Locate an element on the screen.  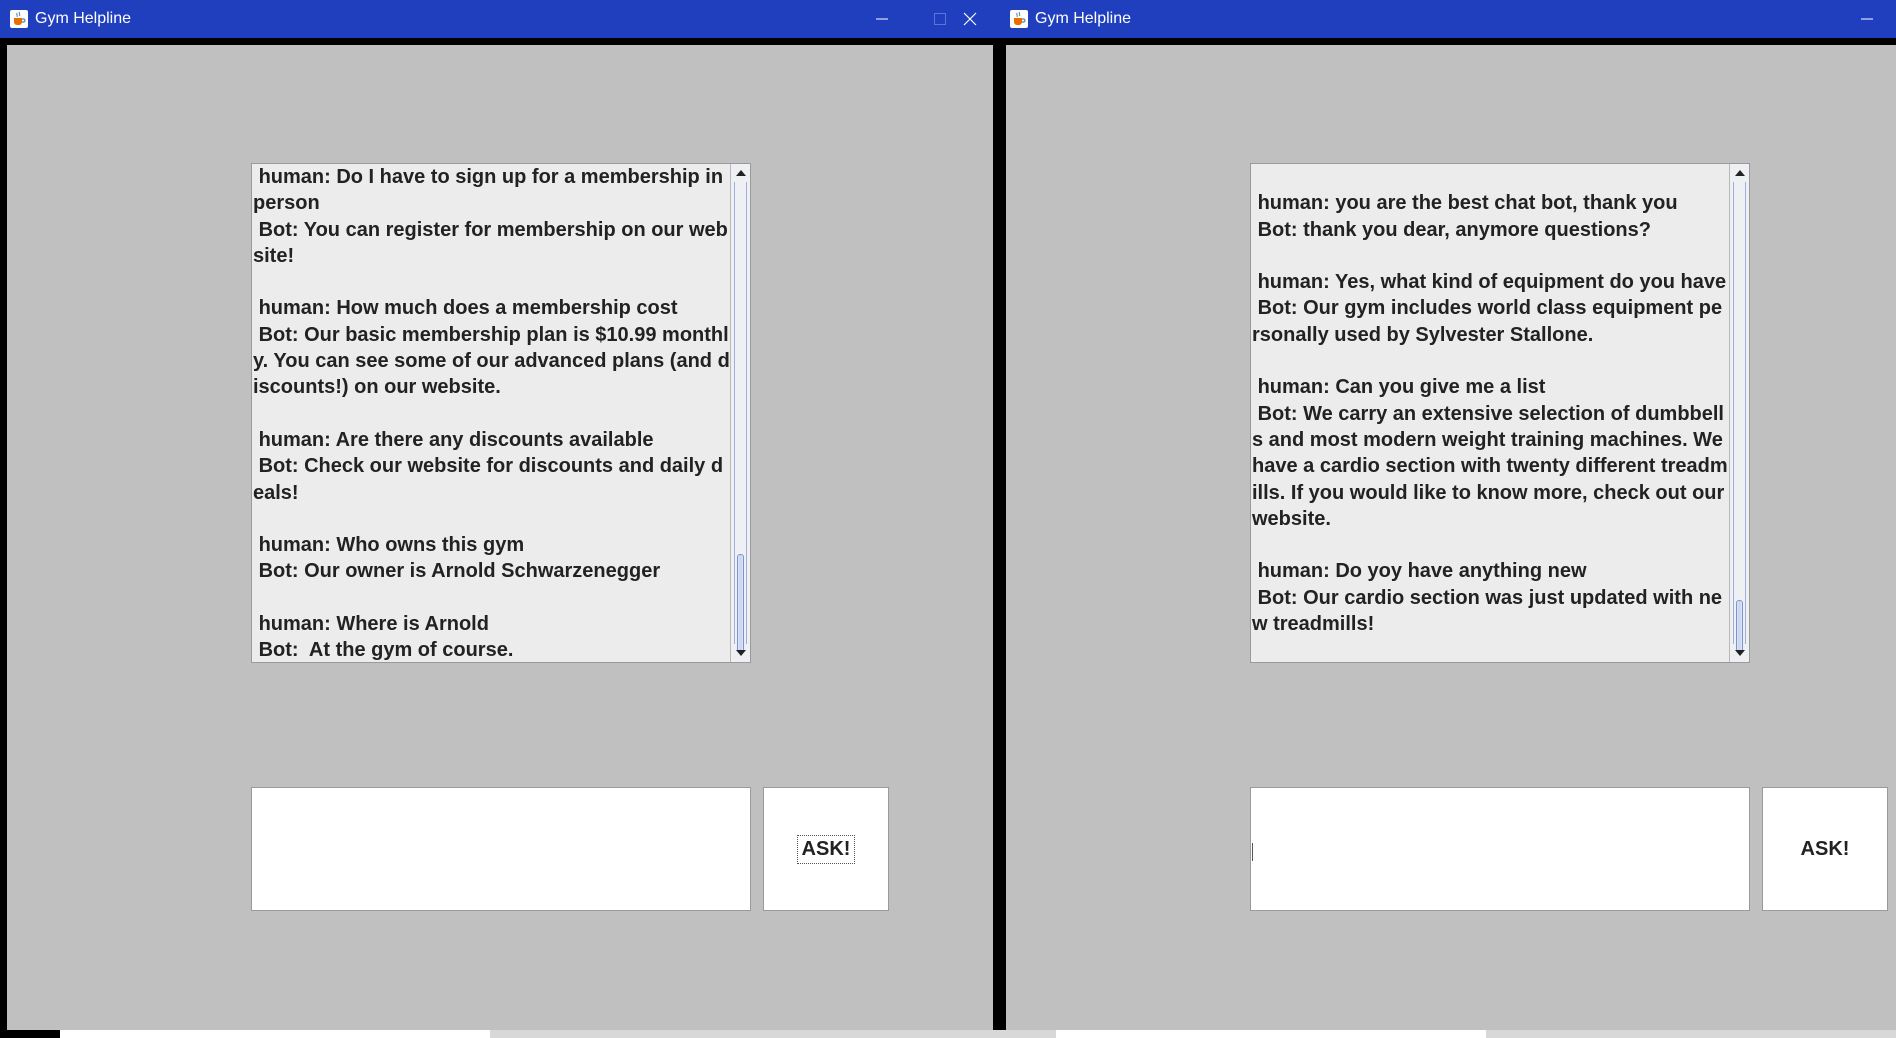
chat-line: human: Where is Arnold is located at coordinates (371, 624).